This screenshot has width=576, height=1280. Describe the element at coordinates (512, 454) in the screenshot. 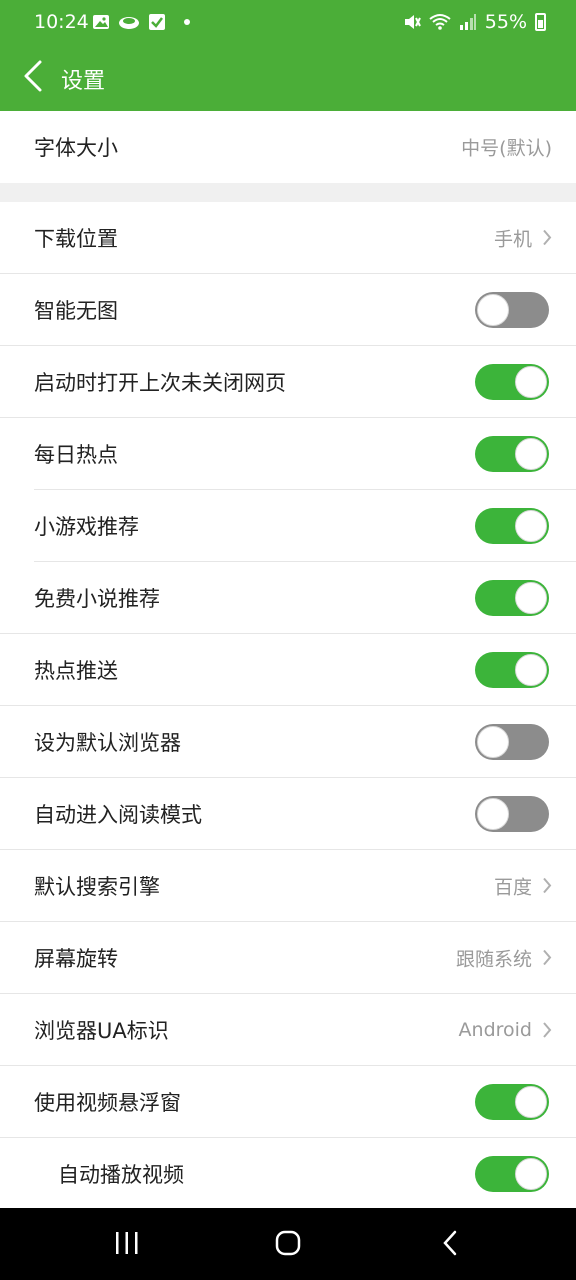

I see `daily-hot-toggle` at that location.